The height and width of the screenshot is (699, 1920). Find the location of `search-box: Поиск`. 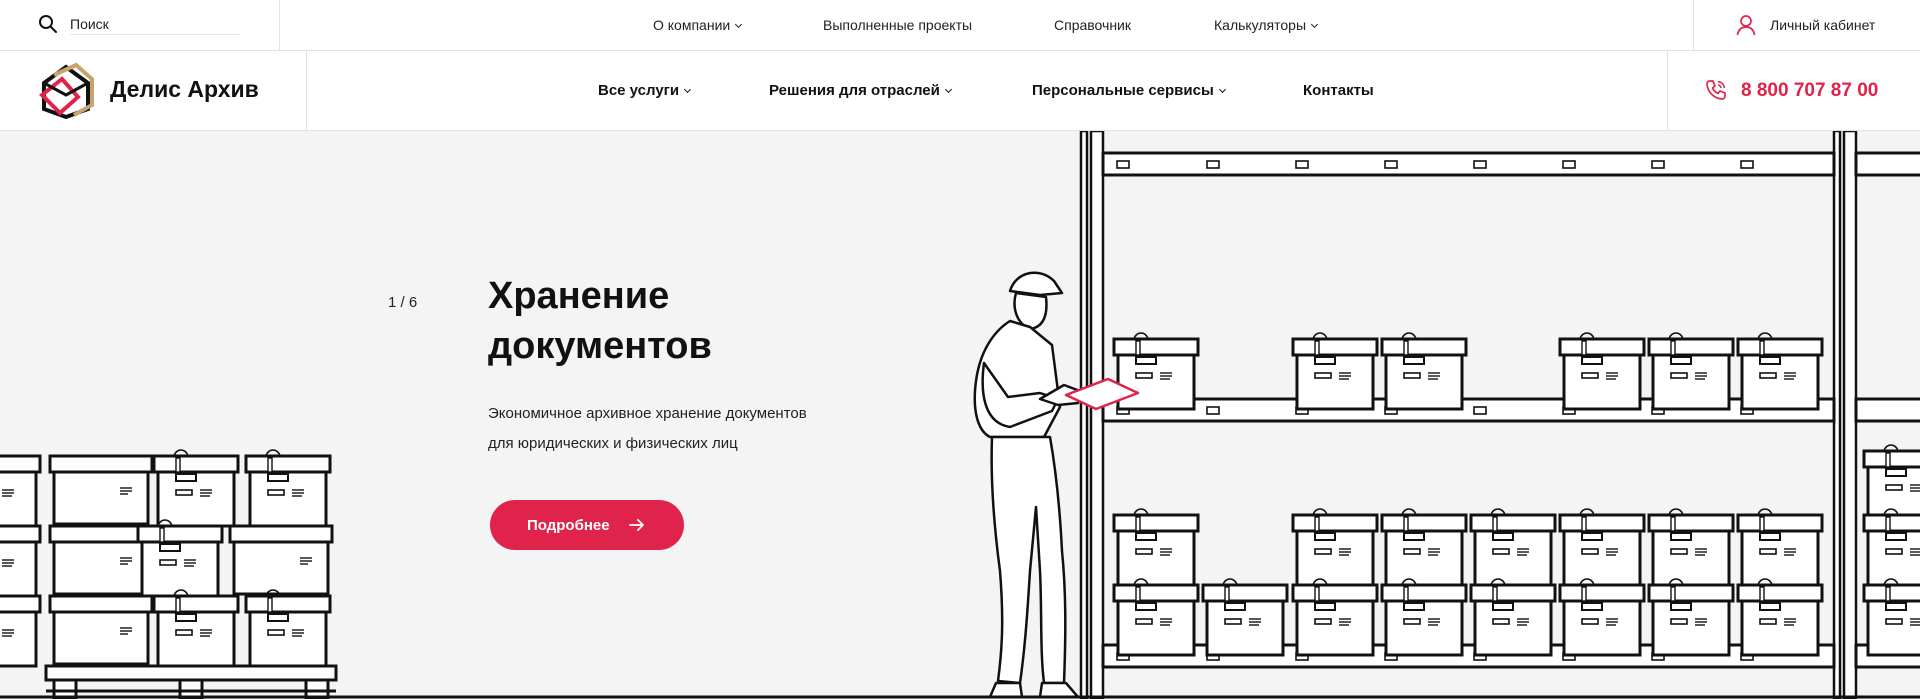

search-box: Поиск is located at coordinates (140, 25).